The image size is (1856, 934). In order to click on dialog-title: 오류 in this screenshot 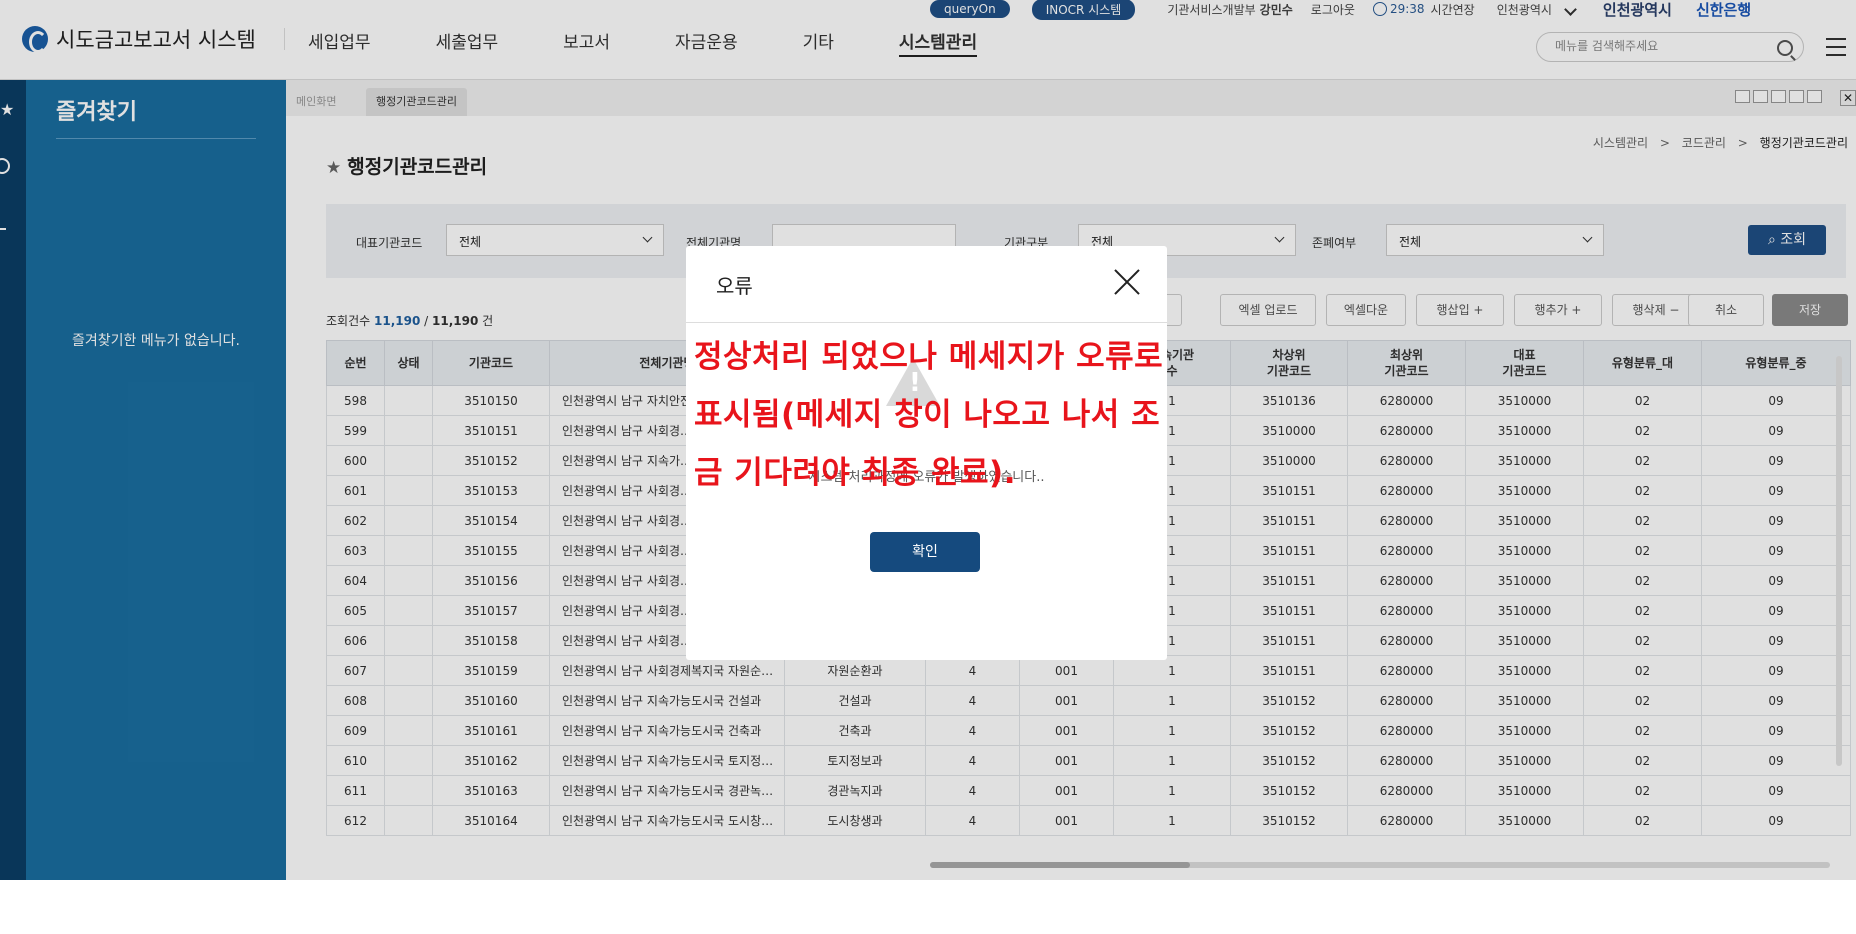, I will do `click(734, 286)`.